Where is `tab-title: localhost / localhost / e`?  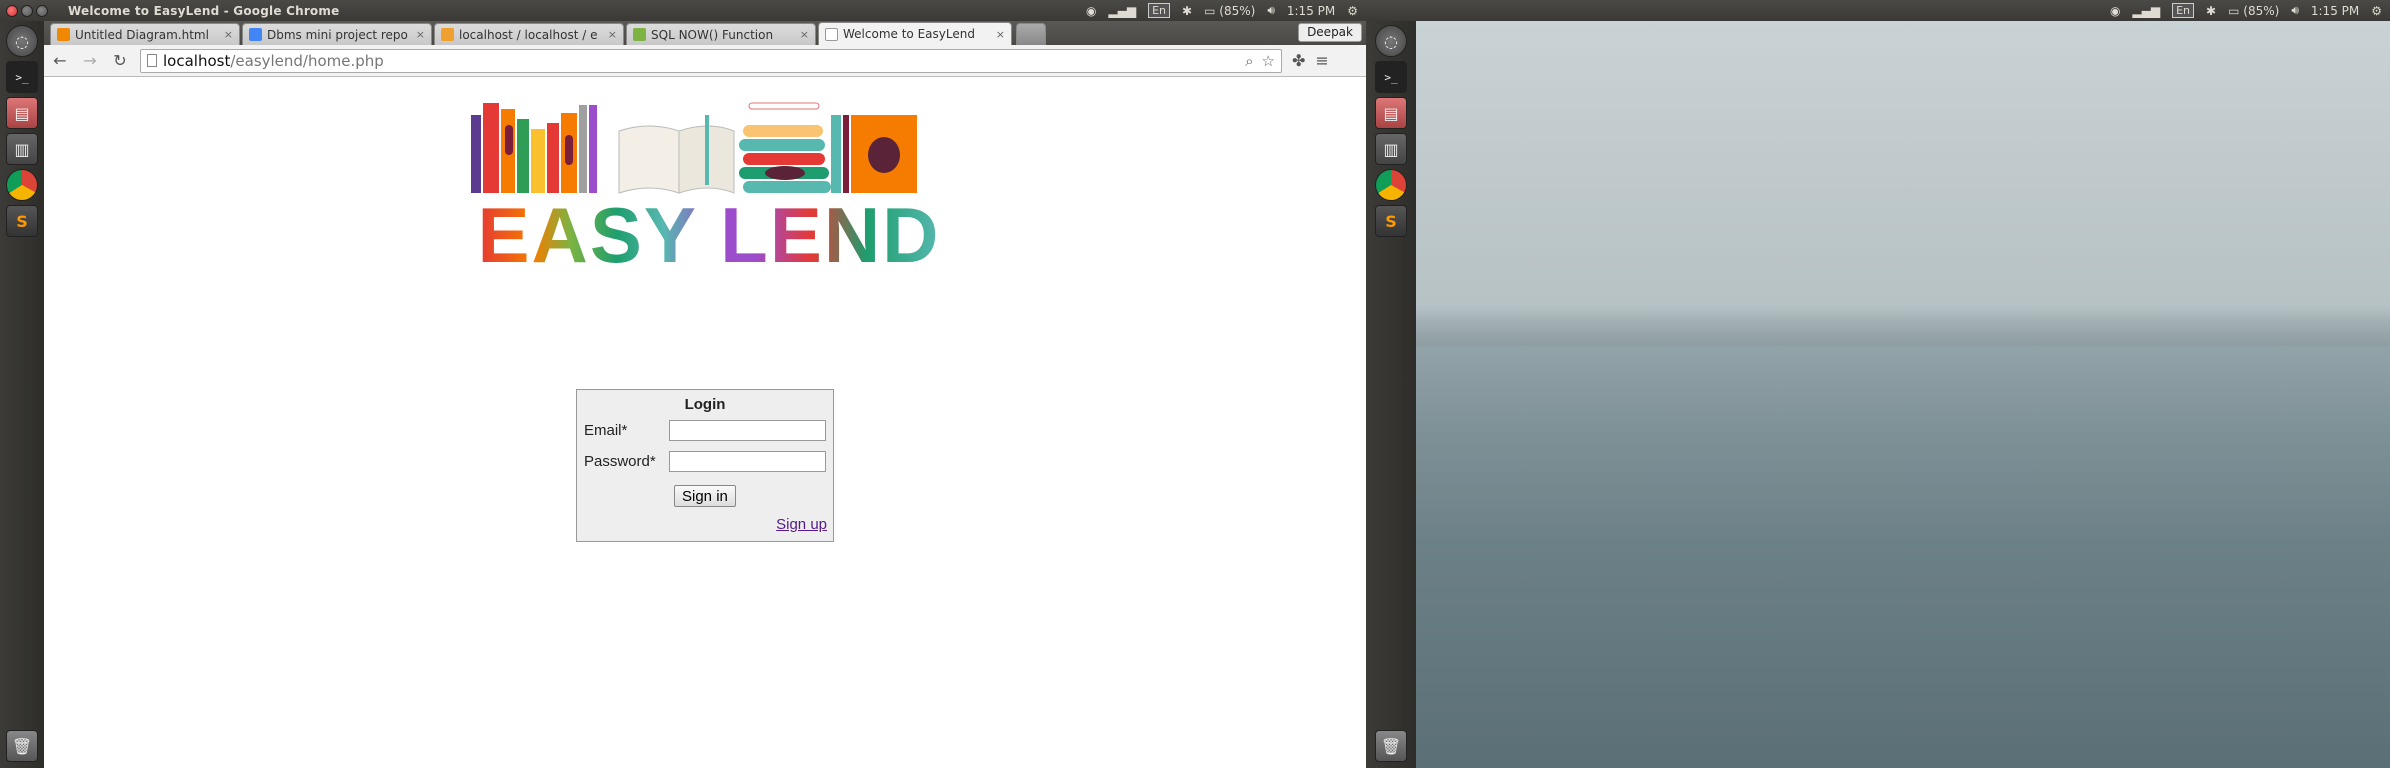
tab-title: localhost / localhost / e is located at coordinates (528, 34).